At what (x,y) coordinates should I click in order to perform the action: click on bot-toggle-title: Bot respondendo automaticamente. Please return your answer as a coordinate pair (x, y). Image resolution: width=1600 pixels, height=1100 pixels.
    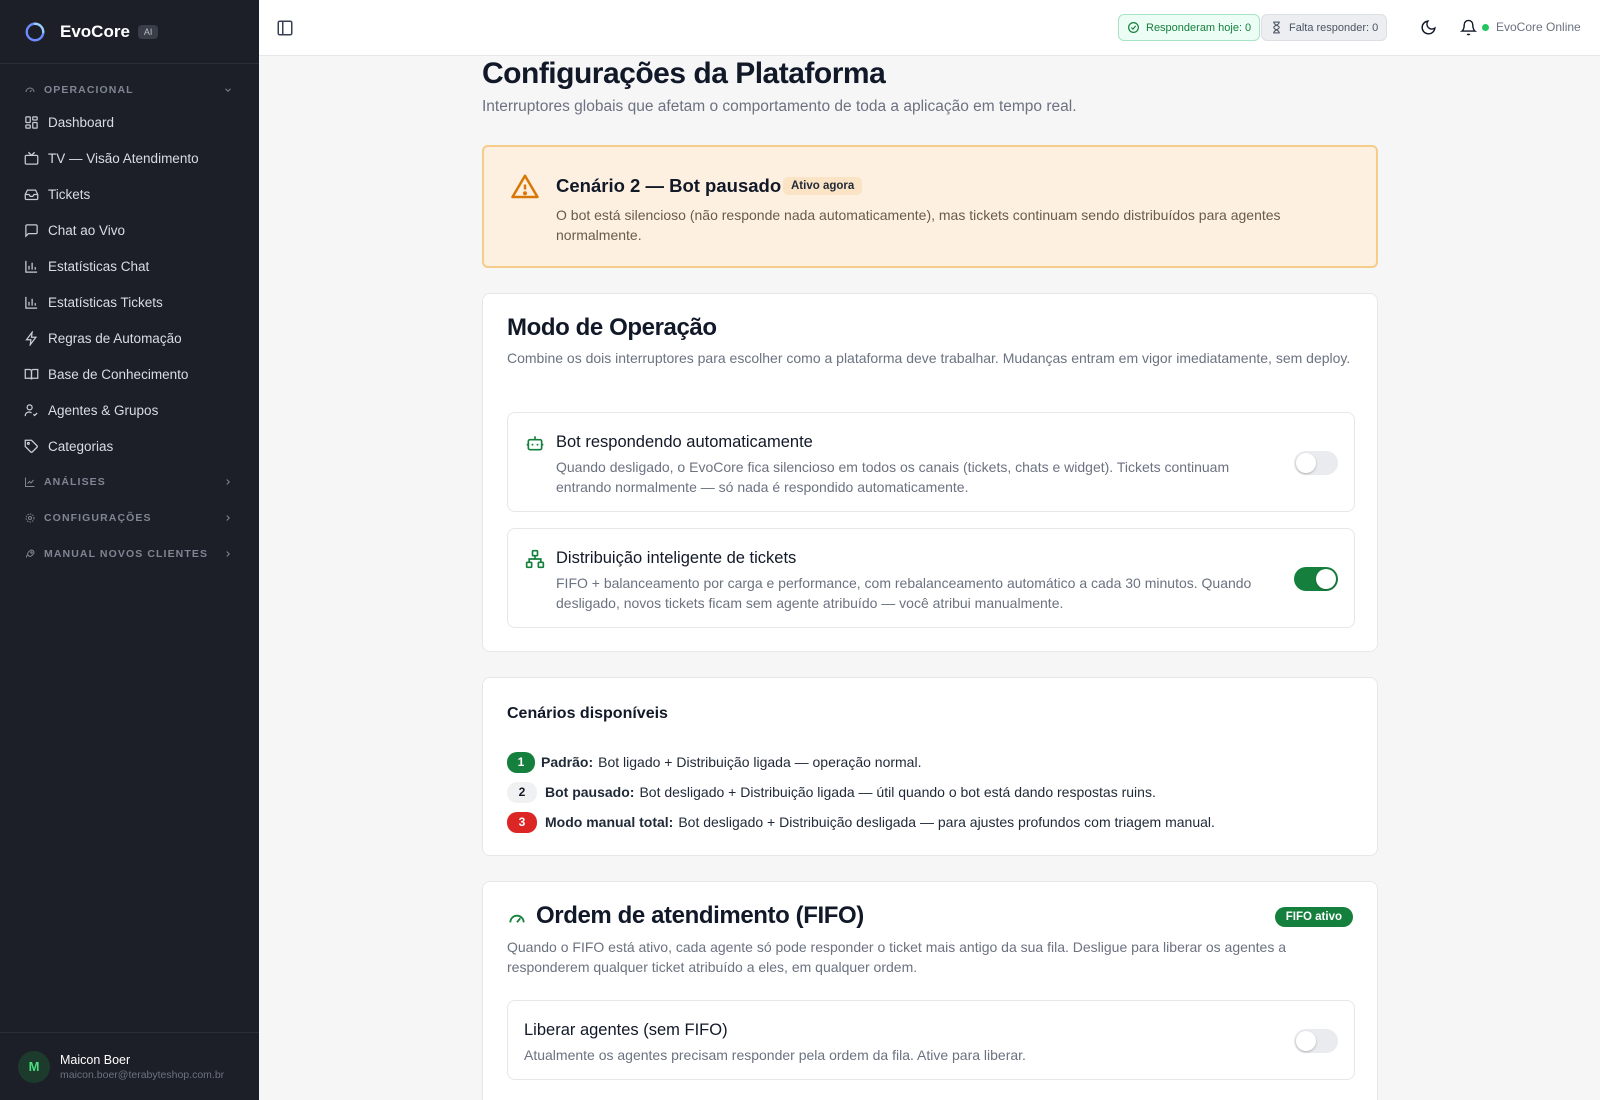
    Looking at the image, I should click on (684, 442).